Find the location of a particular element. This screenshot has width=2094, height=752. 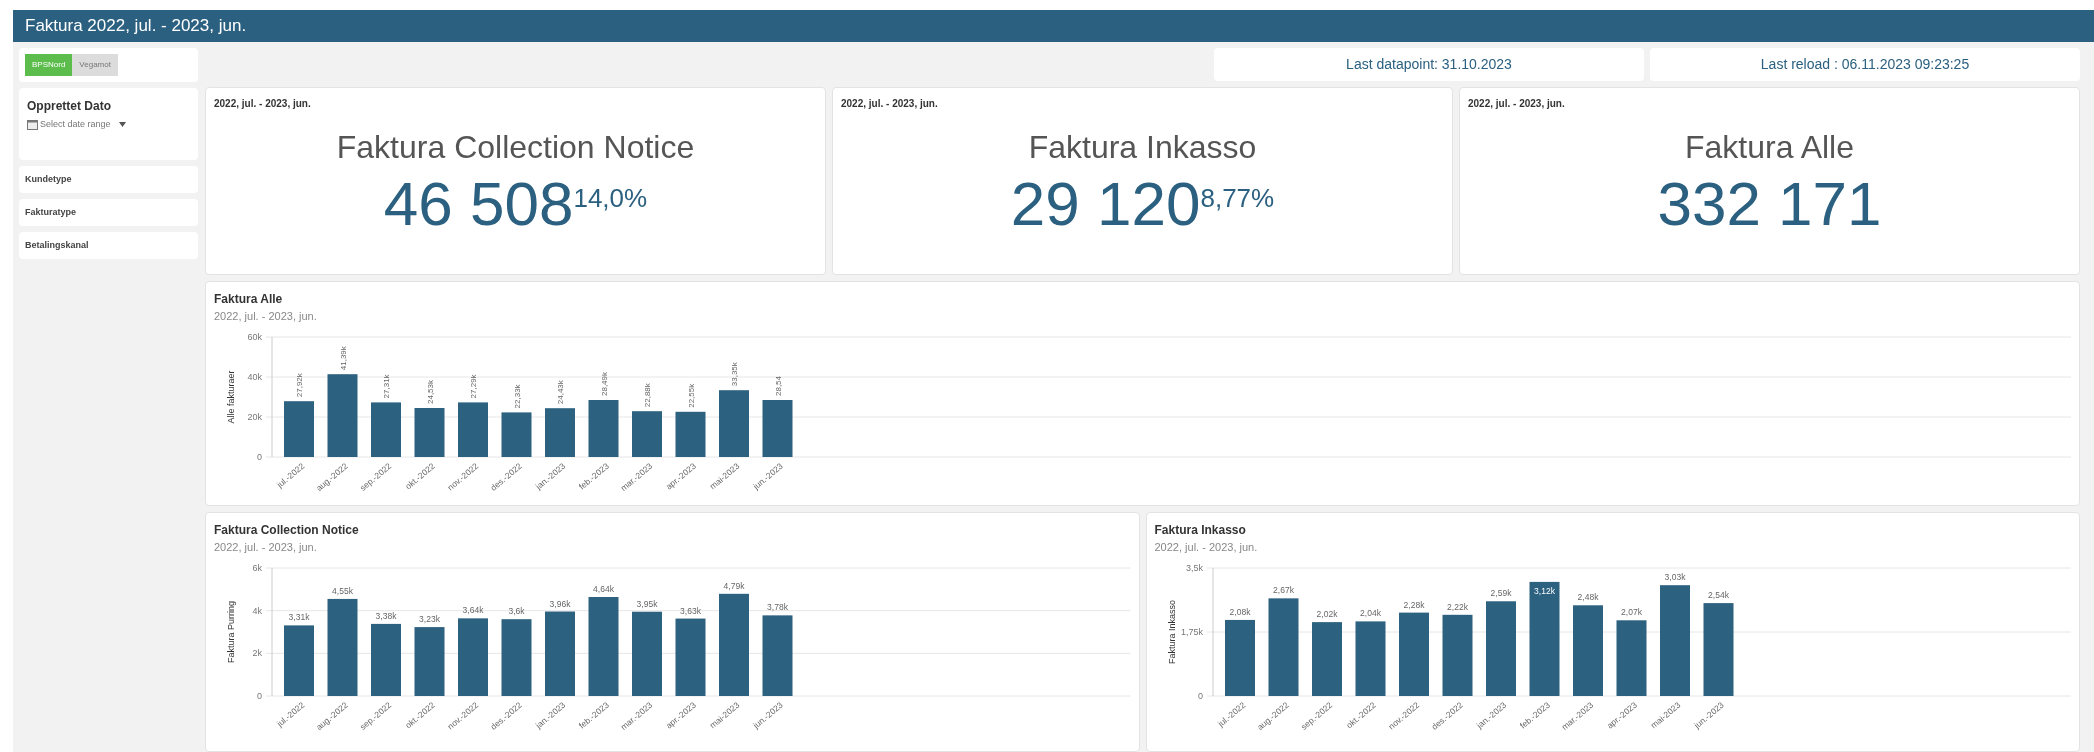

value-label: 24,43k is located at coordinates (560, 392).